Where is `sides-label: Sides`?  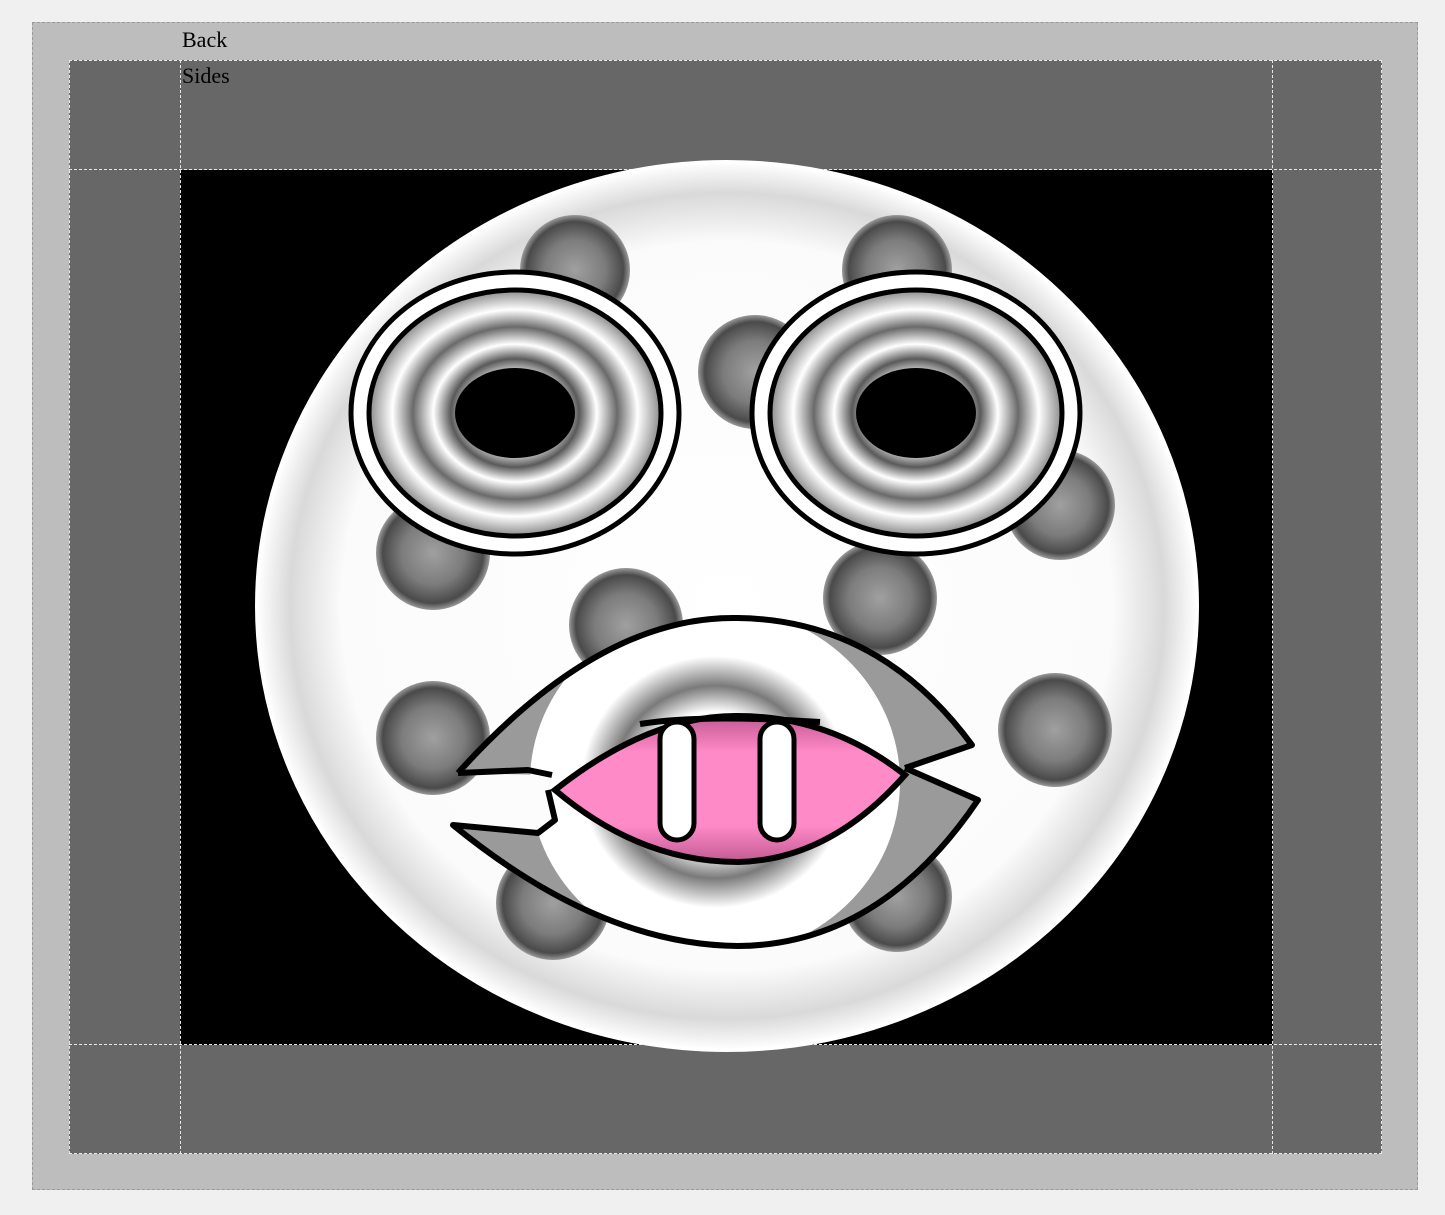
sides-label: Sides is located at coordinates (206, 75).